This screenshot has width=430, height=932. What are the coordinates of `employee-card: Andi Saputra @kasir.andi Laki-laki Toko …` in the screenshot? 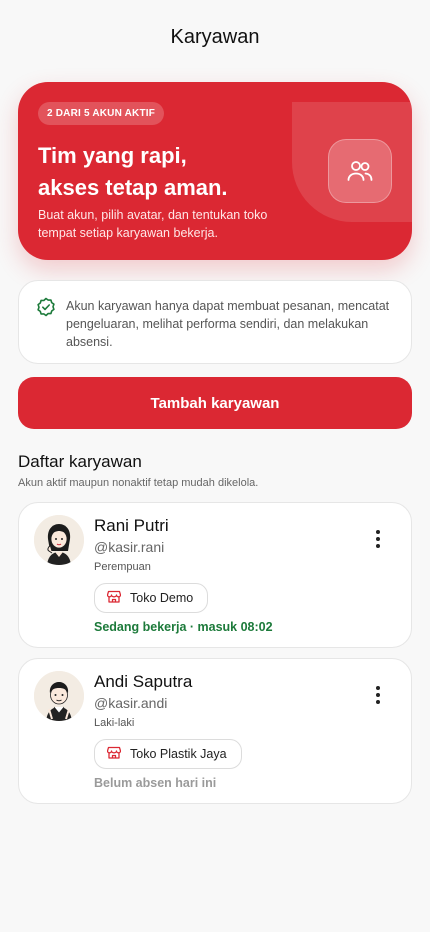 It's located at (215, 731).